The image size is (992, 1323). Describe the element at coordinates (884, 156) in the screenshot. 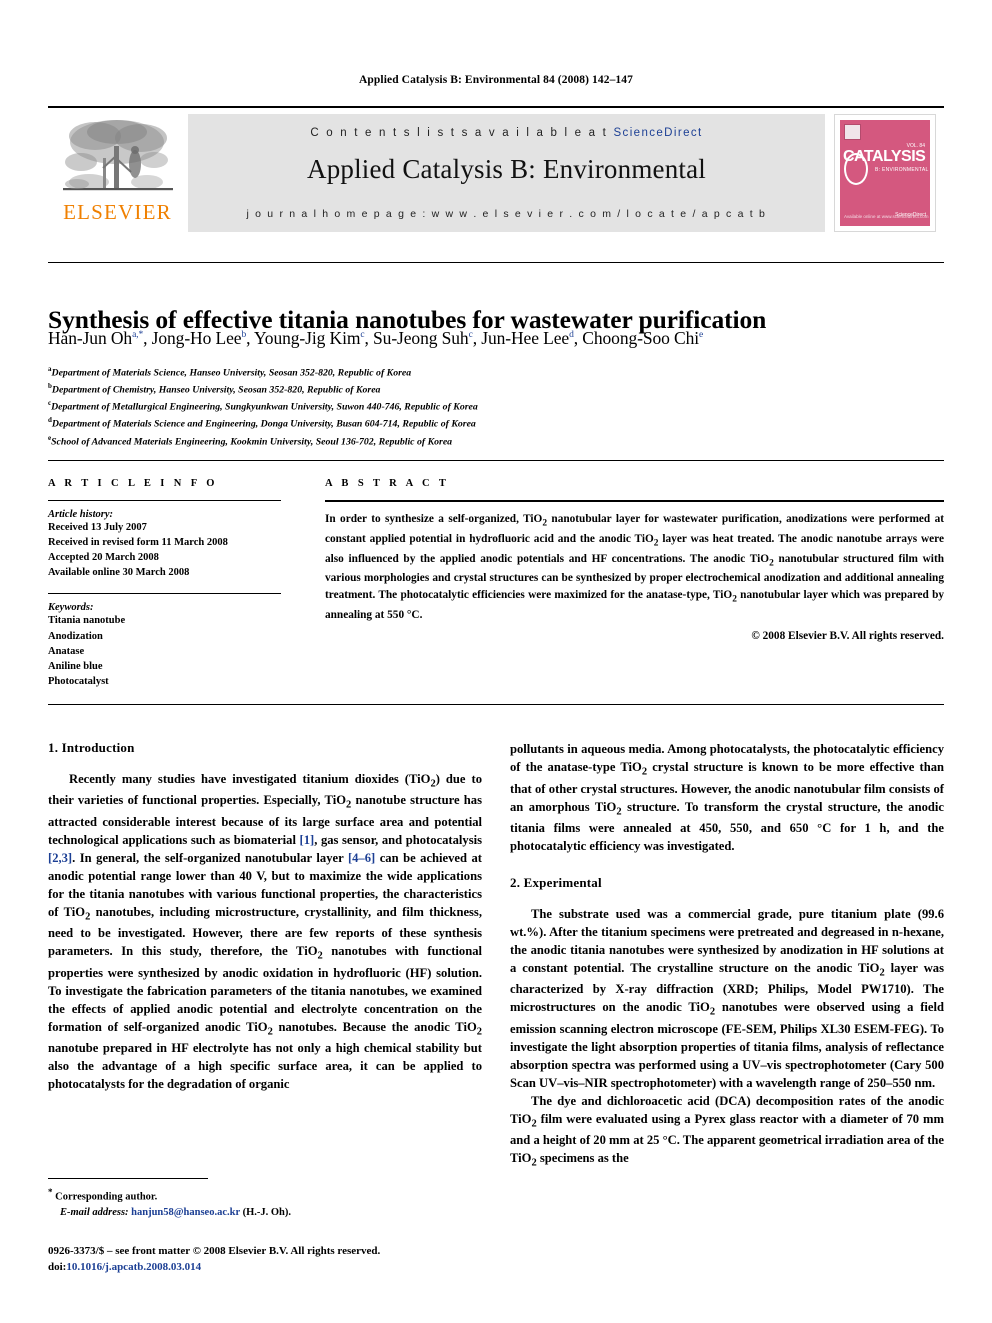

I see `cover-title: CATALYSIS` at that location.